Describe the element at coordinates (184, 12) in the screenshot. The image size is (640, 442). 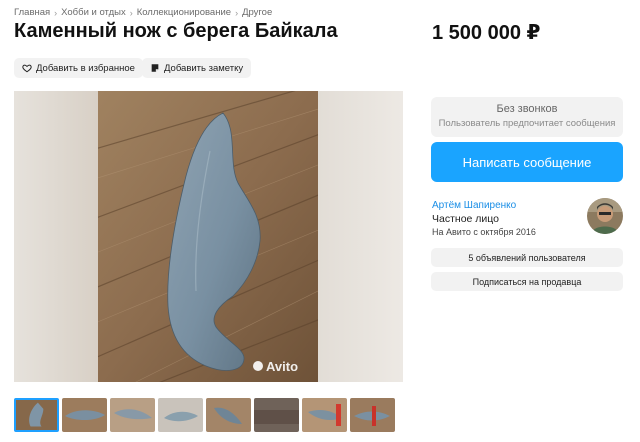
I see `breadcrumb-collecting: Коллекционирование` at that location.